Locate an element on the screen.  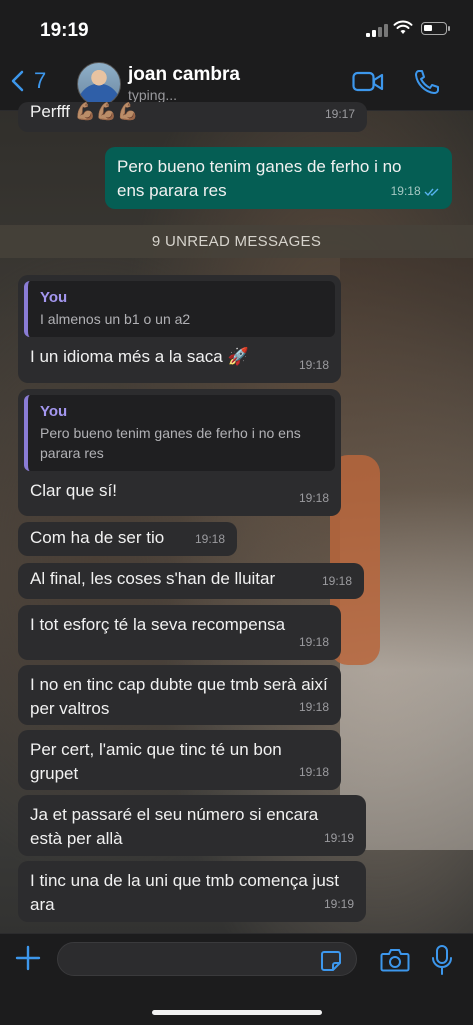
wifi-icon is located at coordinates (403, 27).